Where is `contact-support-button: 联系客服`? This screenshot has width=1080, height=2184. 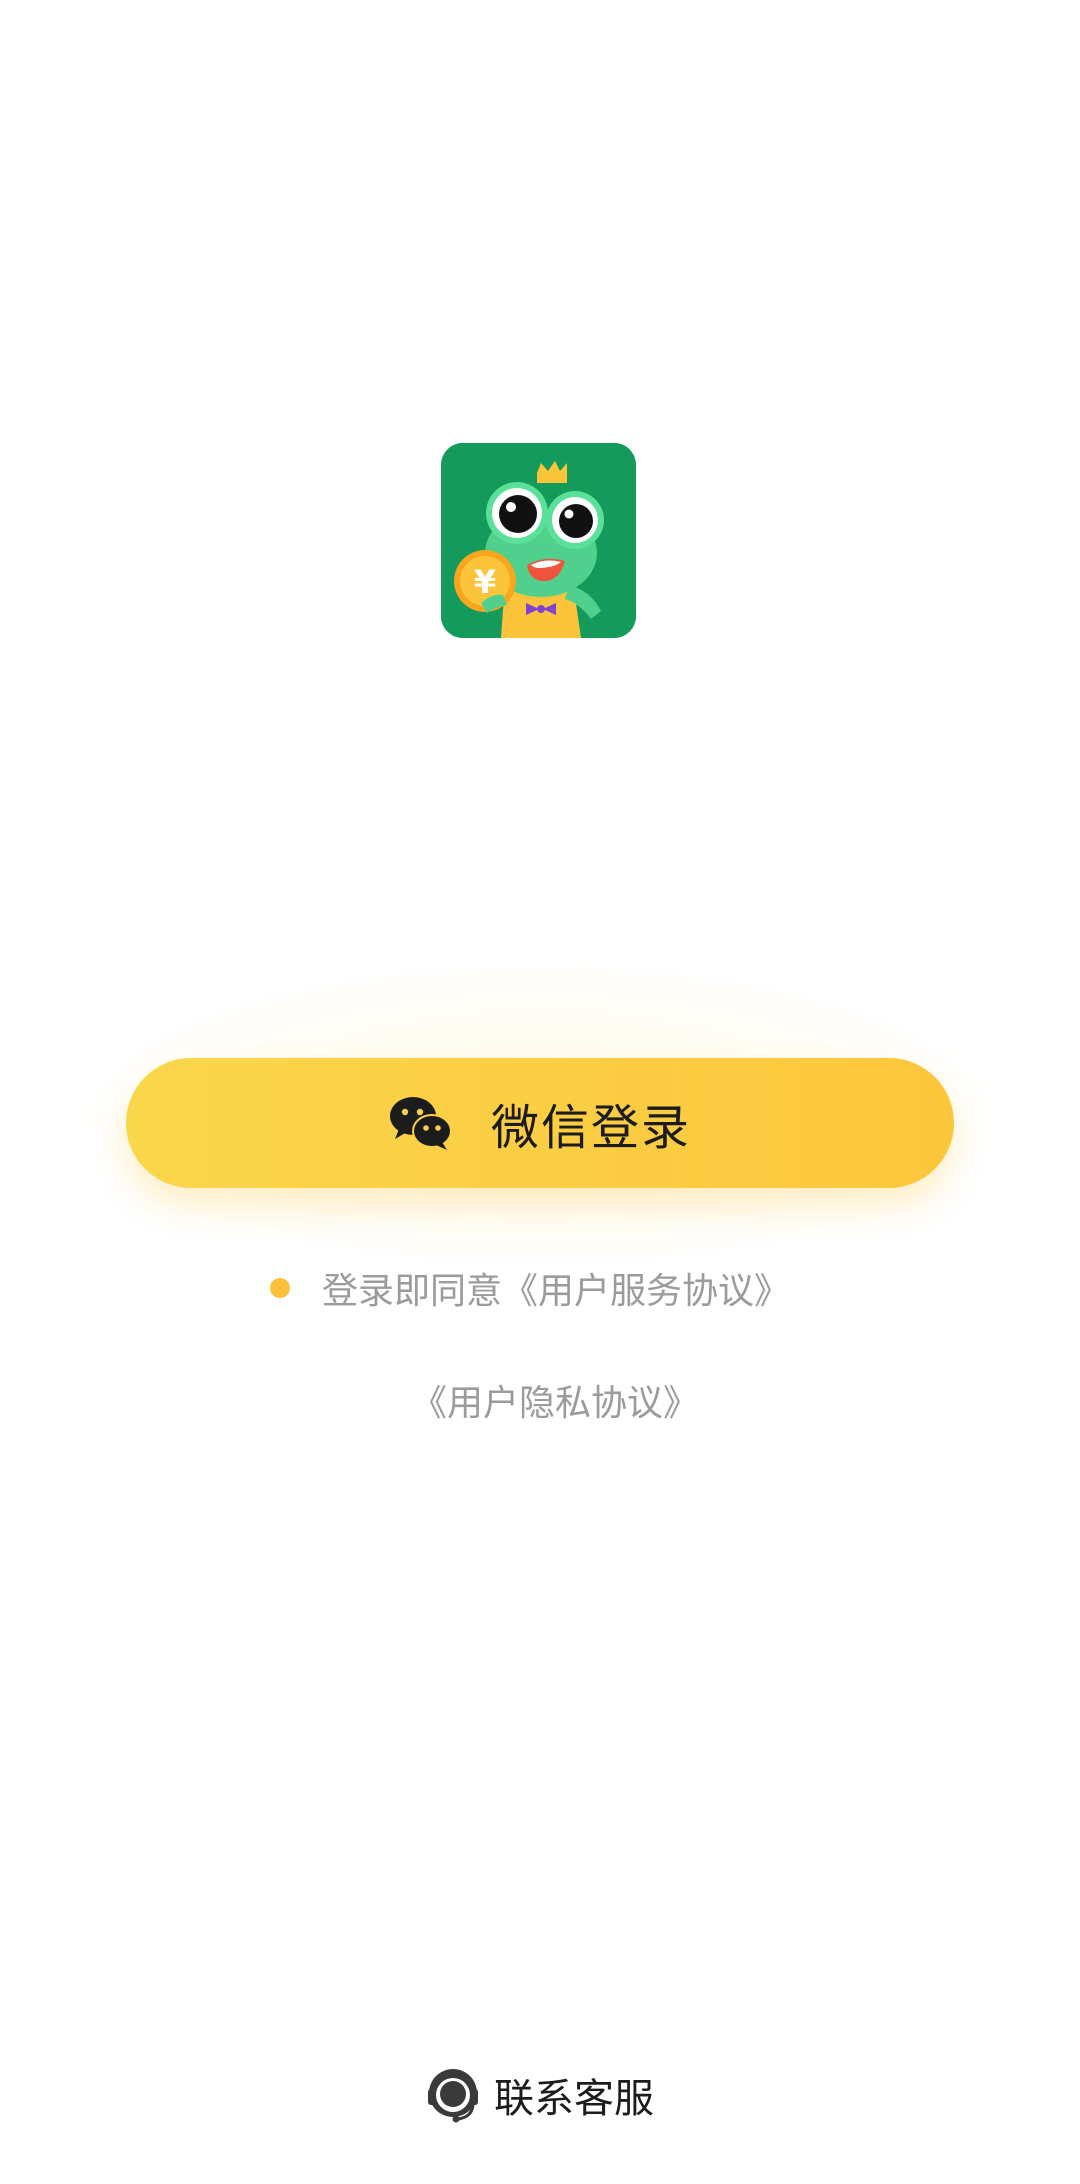 contact-support-button: 联系客服 is located at coordinates (540, 2095).